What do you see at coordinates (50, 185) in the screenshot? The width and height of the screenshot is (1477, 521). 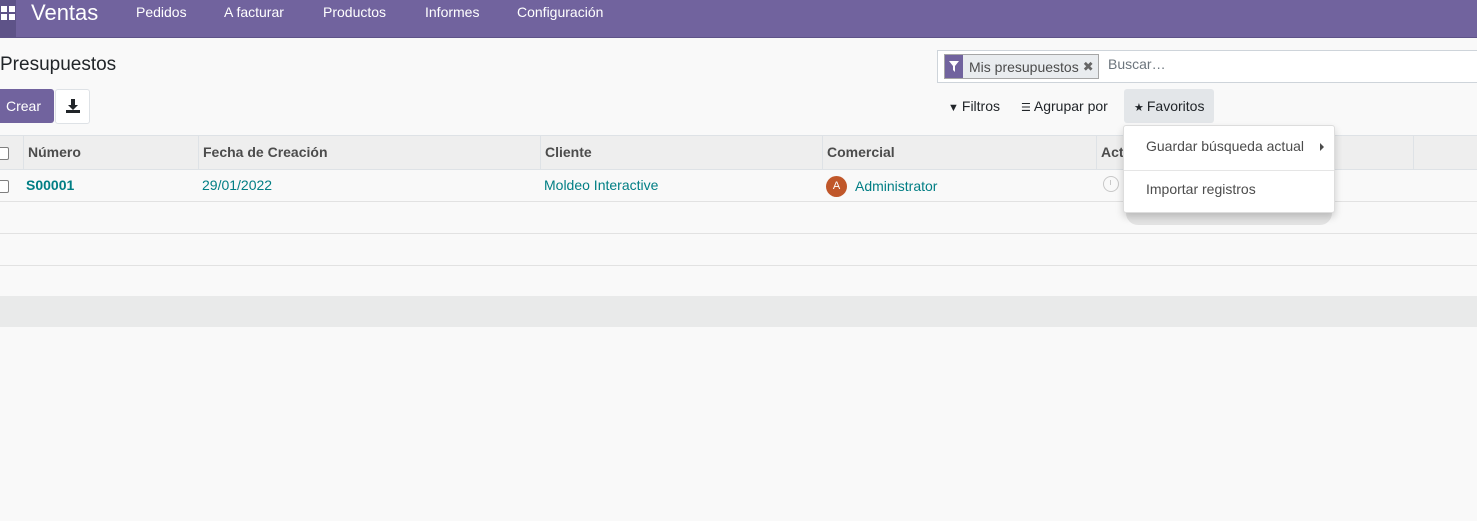 I see `row-number: S00001` at bounding box center [50, 185].